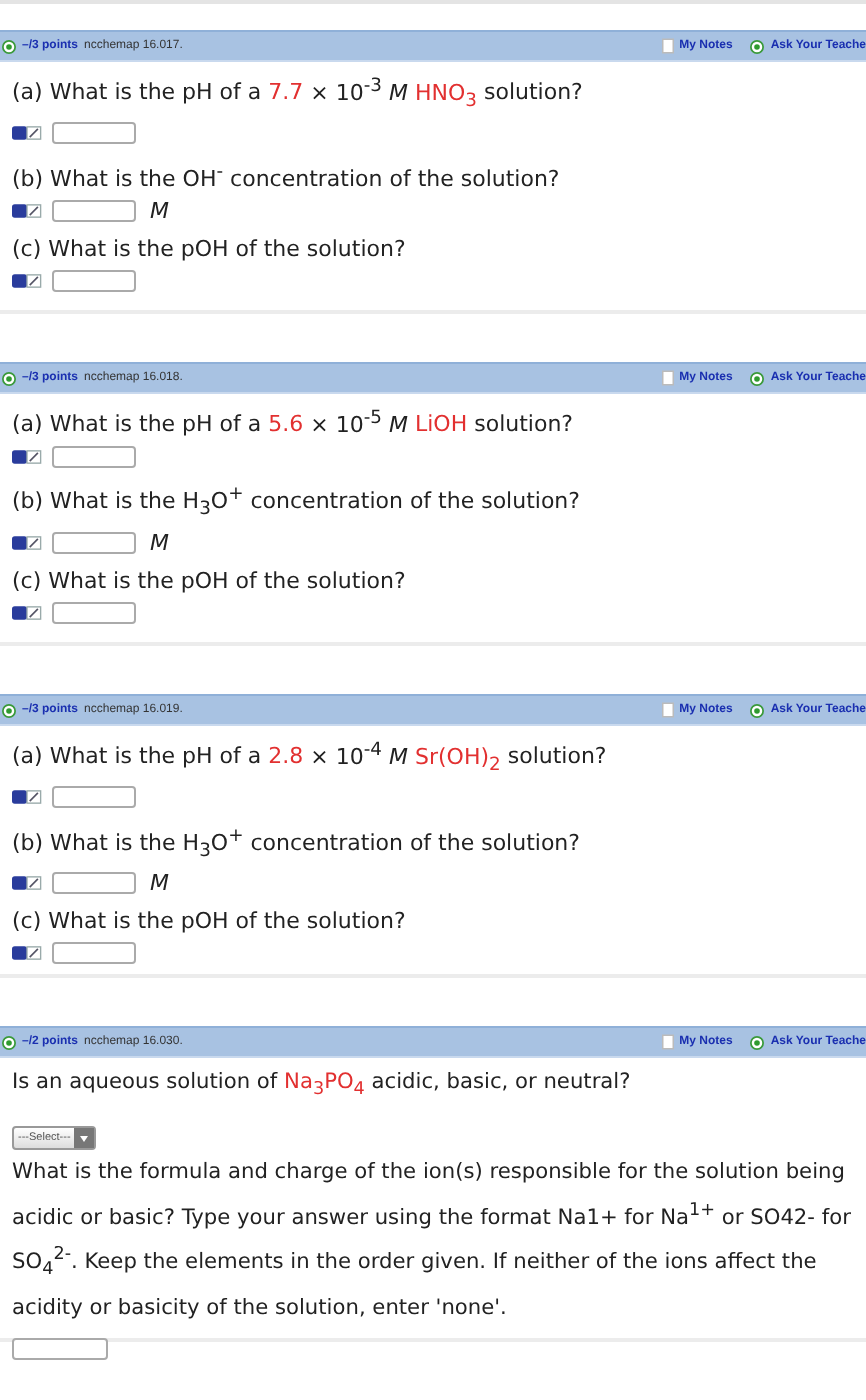  I want to click on question-text: Is an aqueous solution of Na$_{3}$PO$_{4}$ acidic, basic, or neutral?, so click(322, 1086).